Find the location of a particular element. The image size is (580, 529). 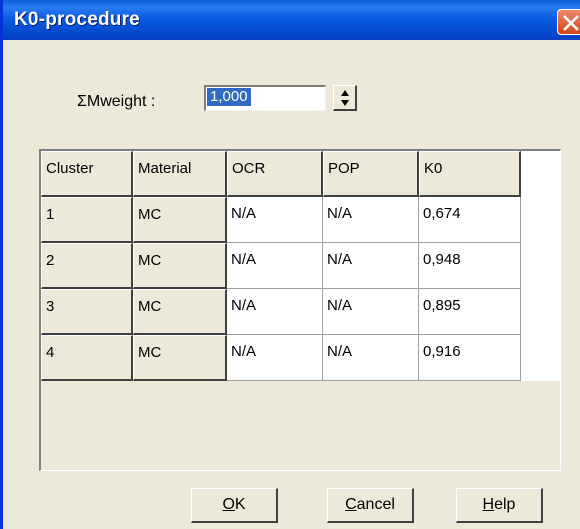

header-ocr: OCR is located at coordinates (275, 174).